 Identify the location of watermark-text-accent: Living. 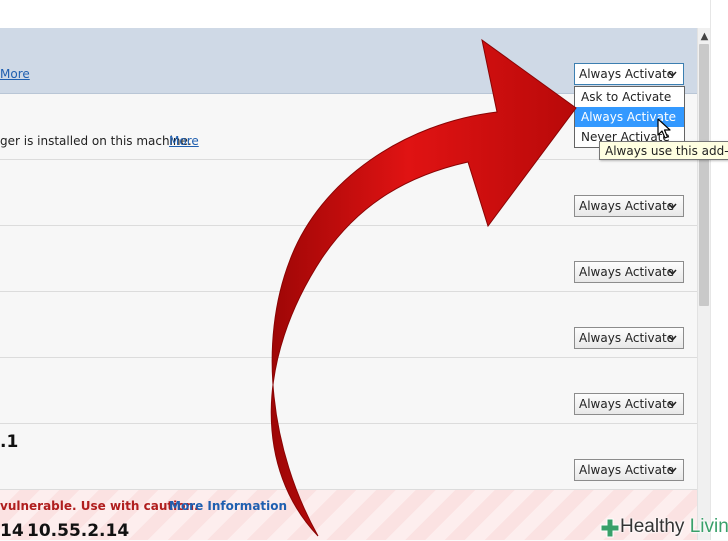
(708, 526).